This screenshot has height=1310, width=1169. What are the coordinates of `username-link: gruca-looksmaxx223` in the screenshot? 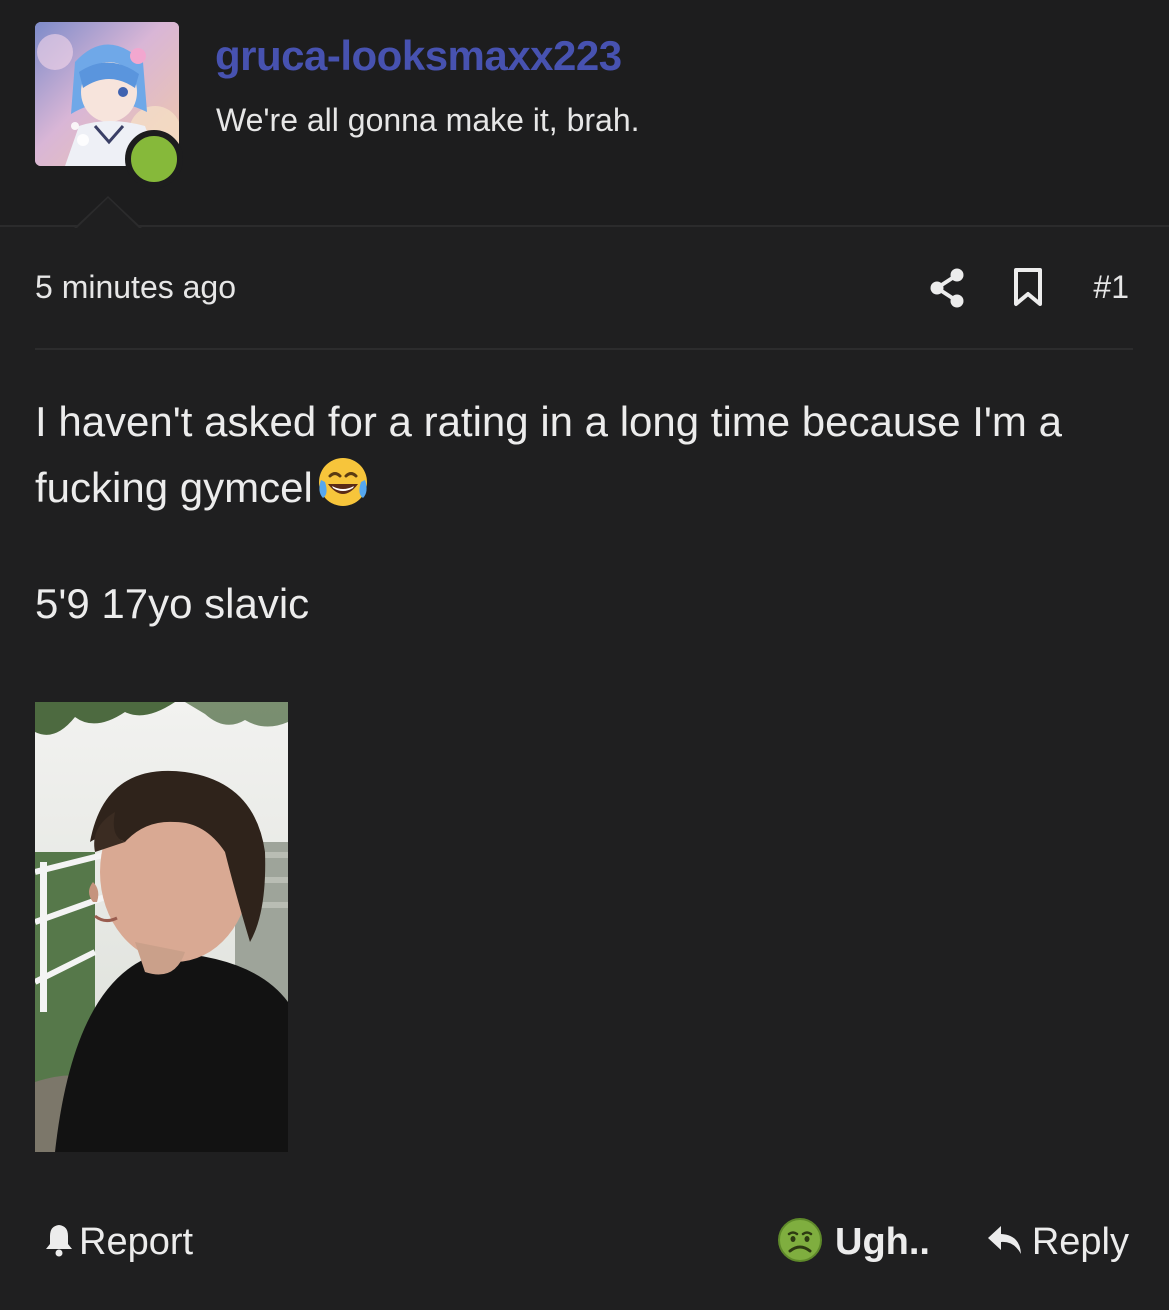 It's located at (418, 56).